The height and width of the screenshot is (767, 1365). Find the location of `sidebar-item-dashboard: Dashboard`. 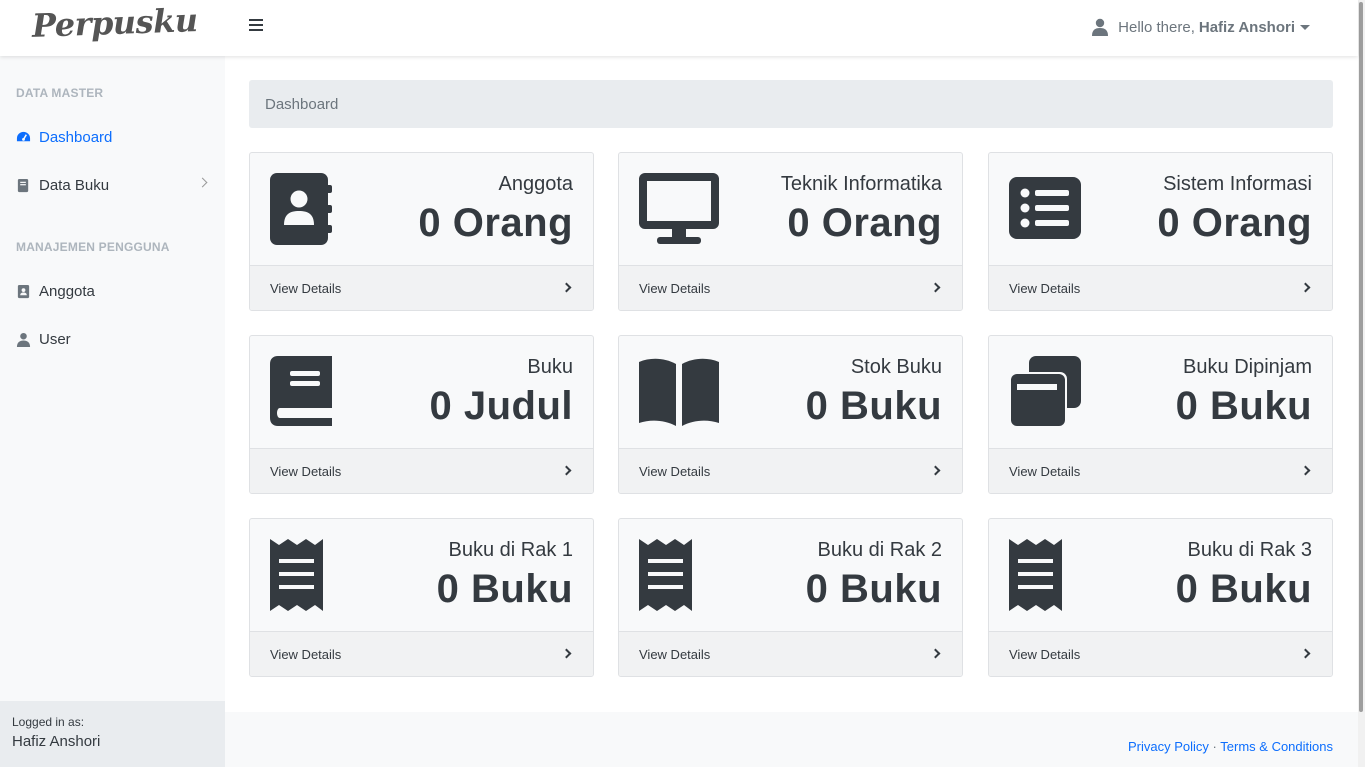

sidebar-item-dashboard: Dashboard is located at coordinates (116, 137).